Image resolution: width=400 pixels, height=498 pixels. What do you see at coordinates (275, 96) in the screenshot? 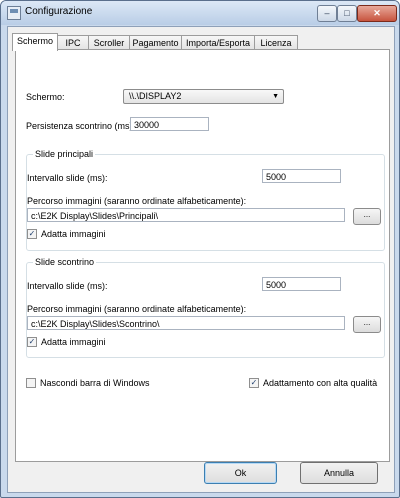
I see `chevron-down-icon: ▼` at bounding box center [275, 96].